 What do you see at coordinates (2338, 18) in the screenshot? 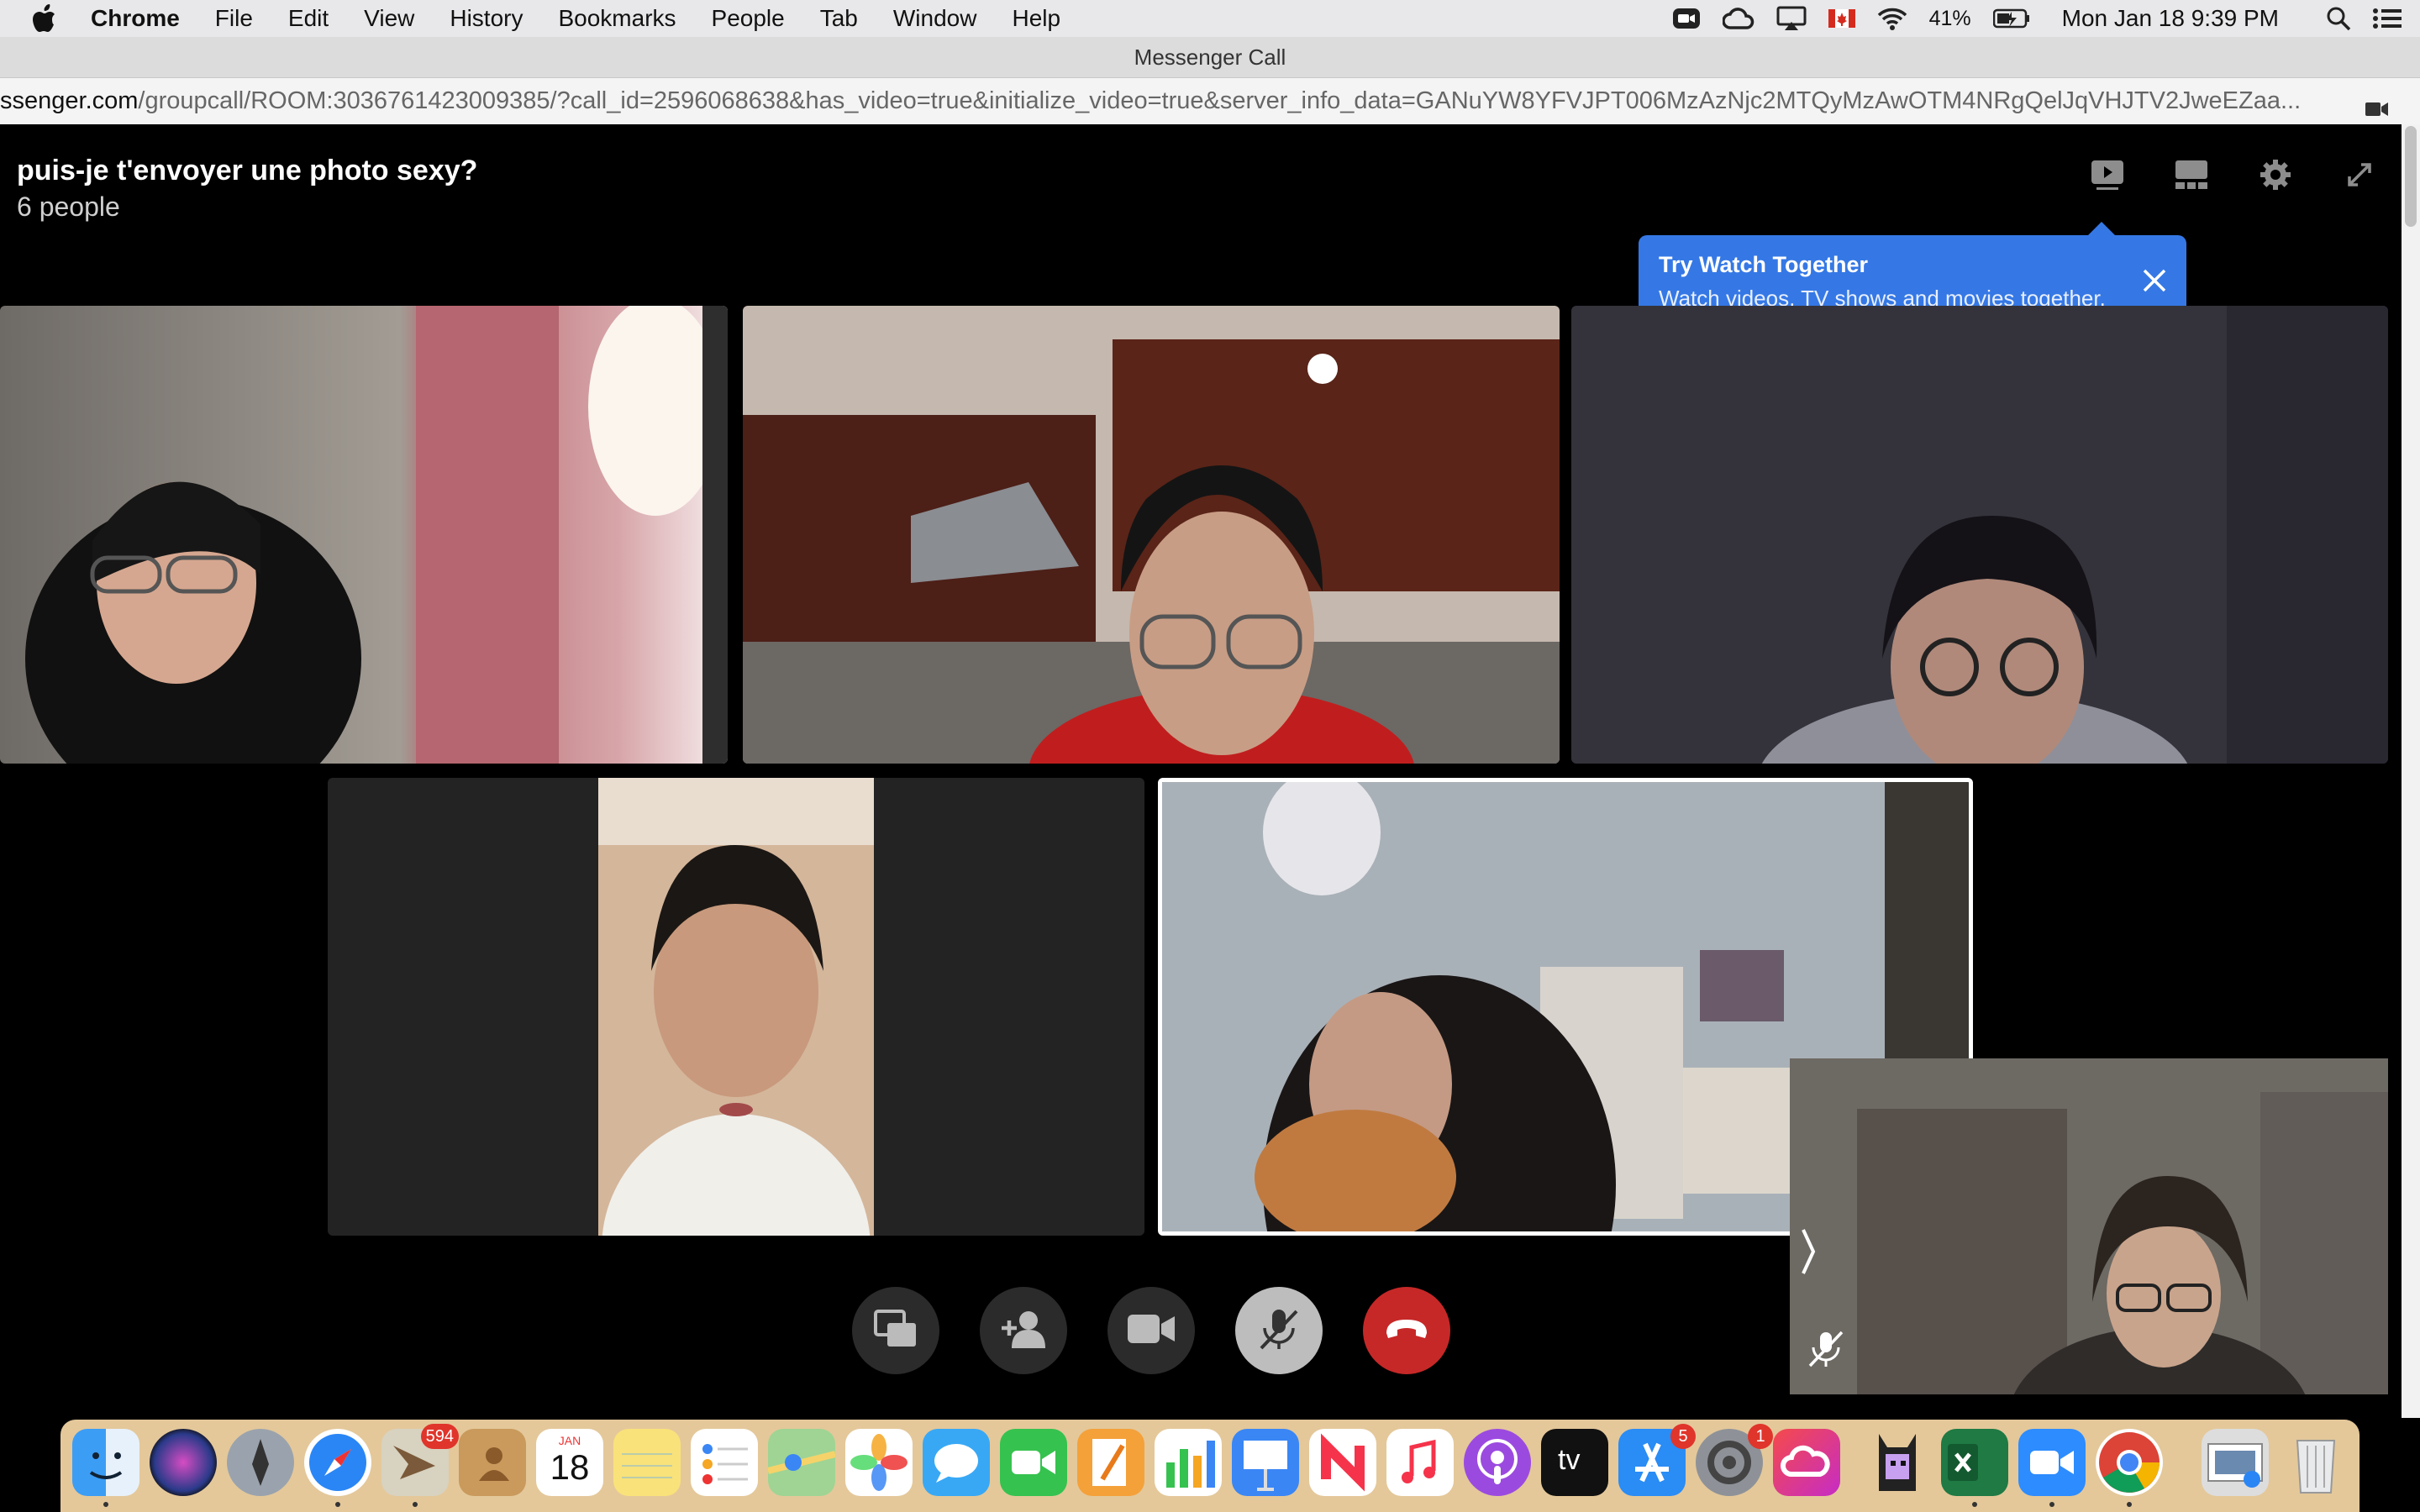
I see `spotlight-icon` at bounding box center [2338, 18].